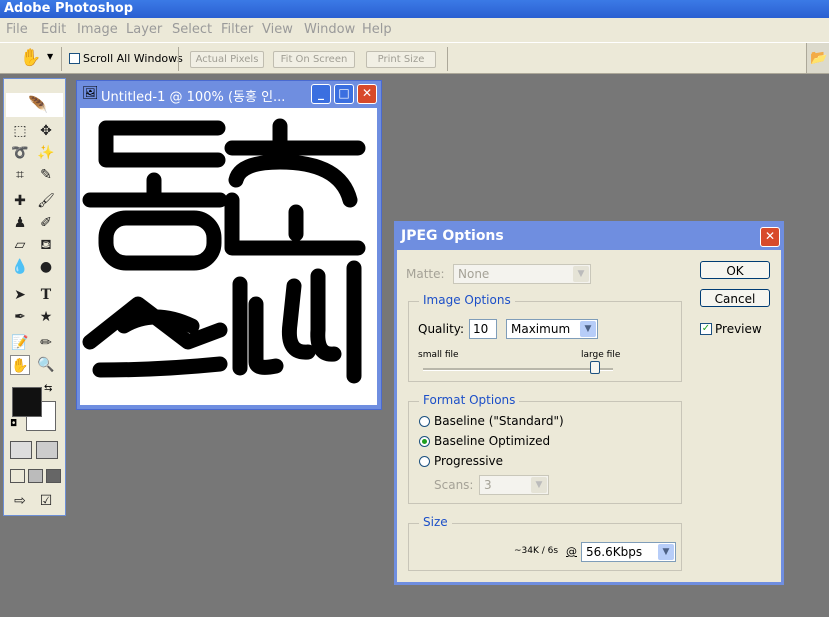 The image size is (829, 617). What do you see at coordinates (344, 94) in the screenshot?
I see `maximize-button: □` at bounding box center [344, 94].